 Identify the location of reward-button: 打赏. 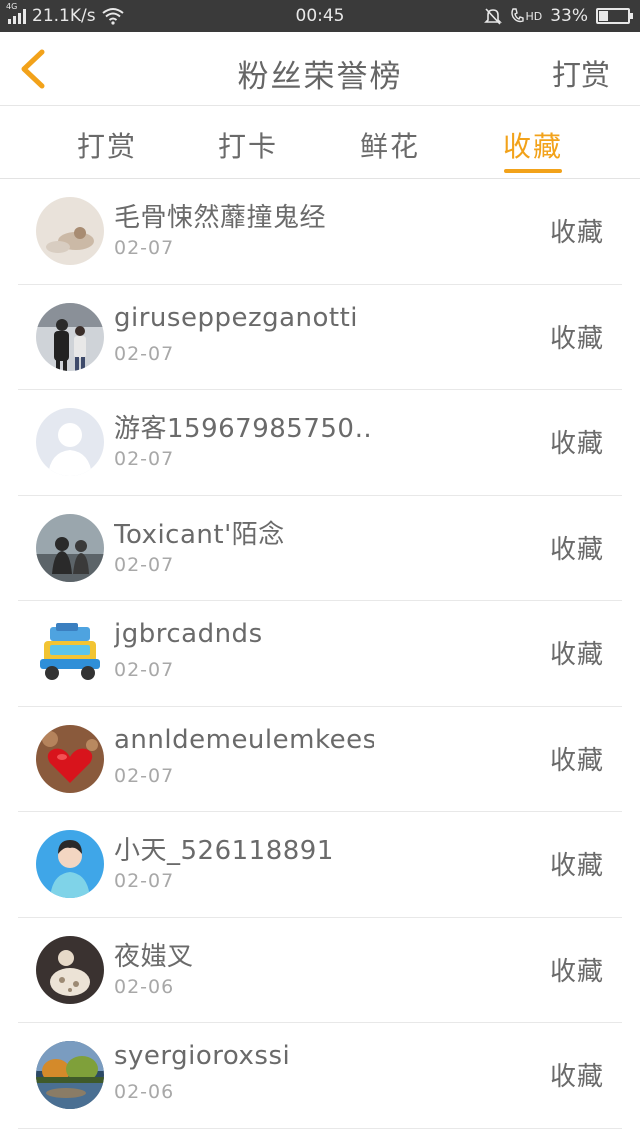
(581, 73).